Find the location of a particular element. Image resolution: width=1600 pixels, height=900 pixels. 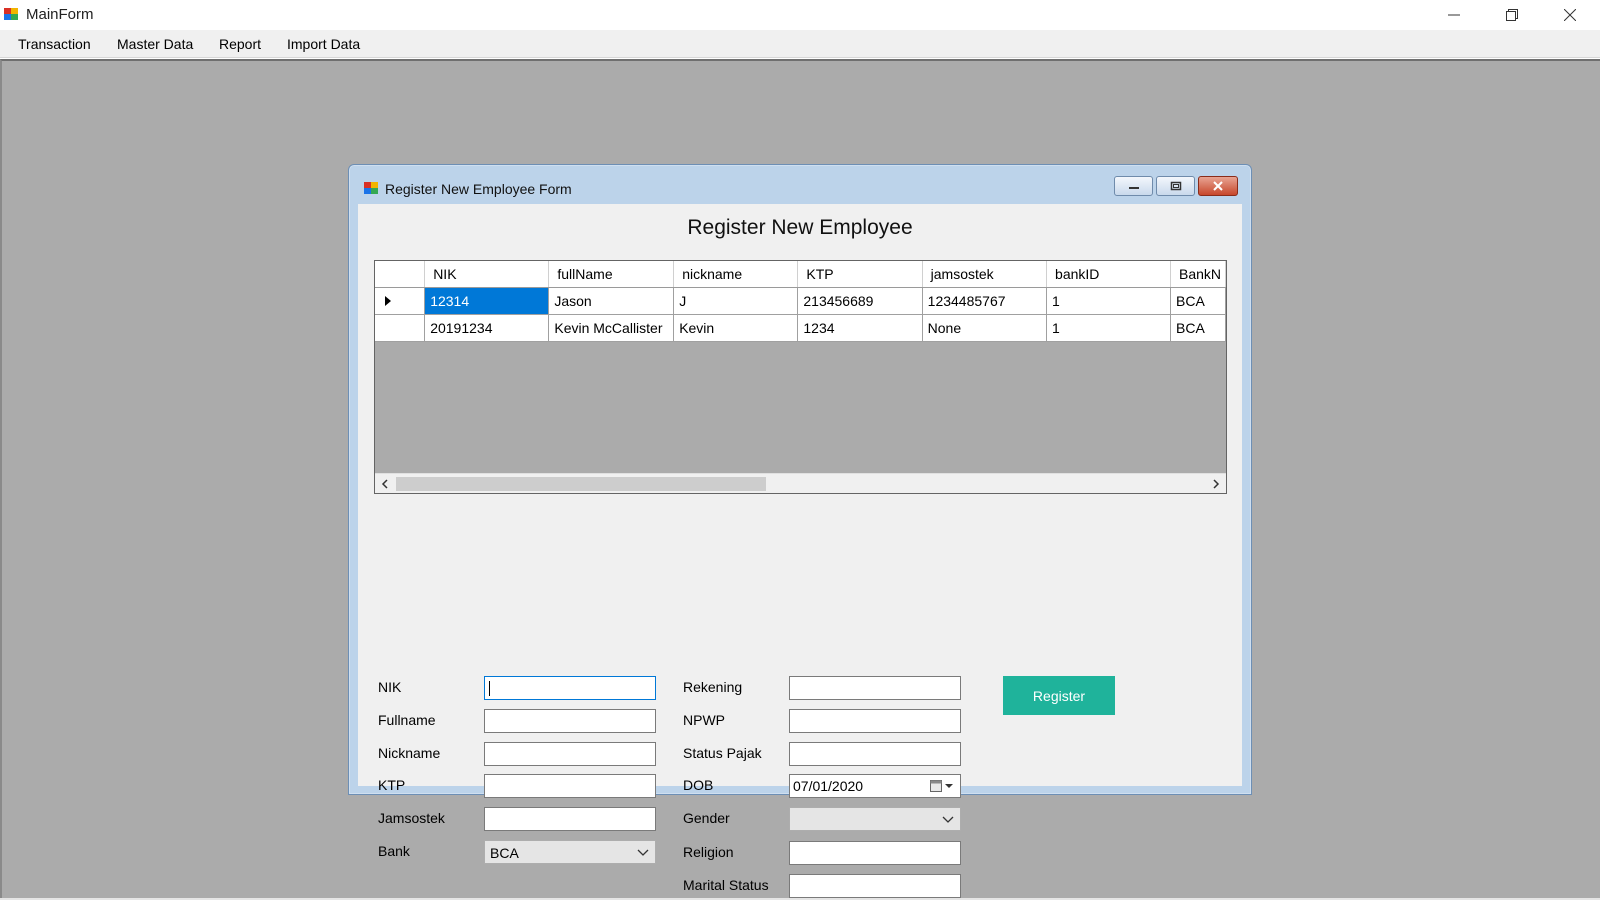

chevron-left-icon is located at coordinates (384, 484).